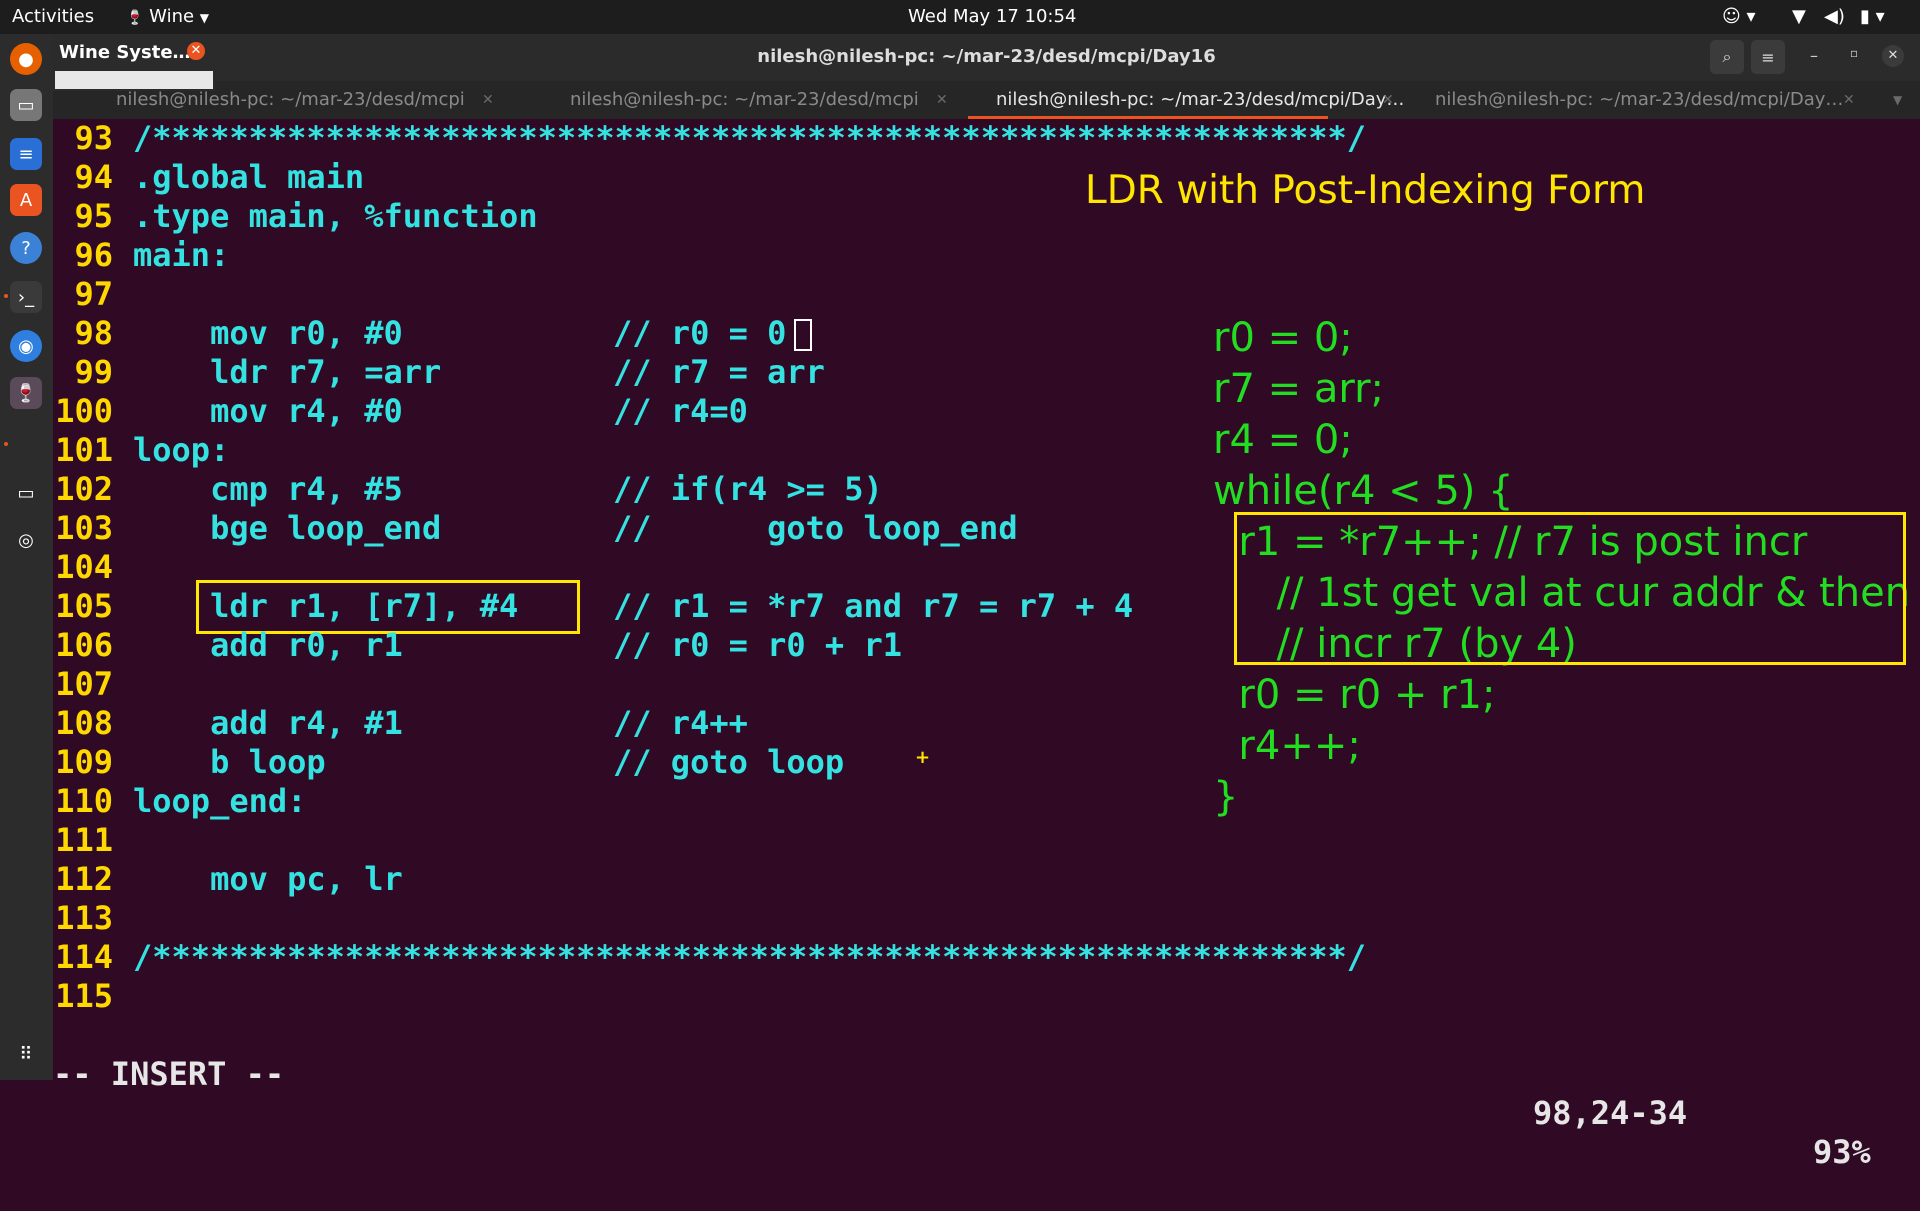 The width and height of the screenshot is (1920, 1211). I want to click on line-code: b loop, so click(229, 762).